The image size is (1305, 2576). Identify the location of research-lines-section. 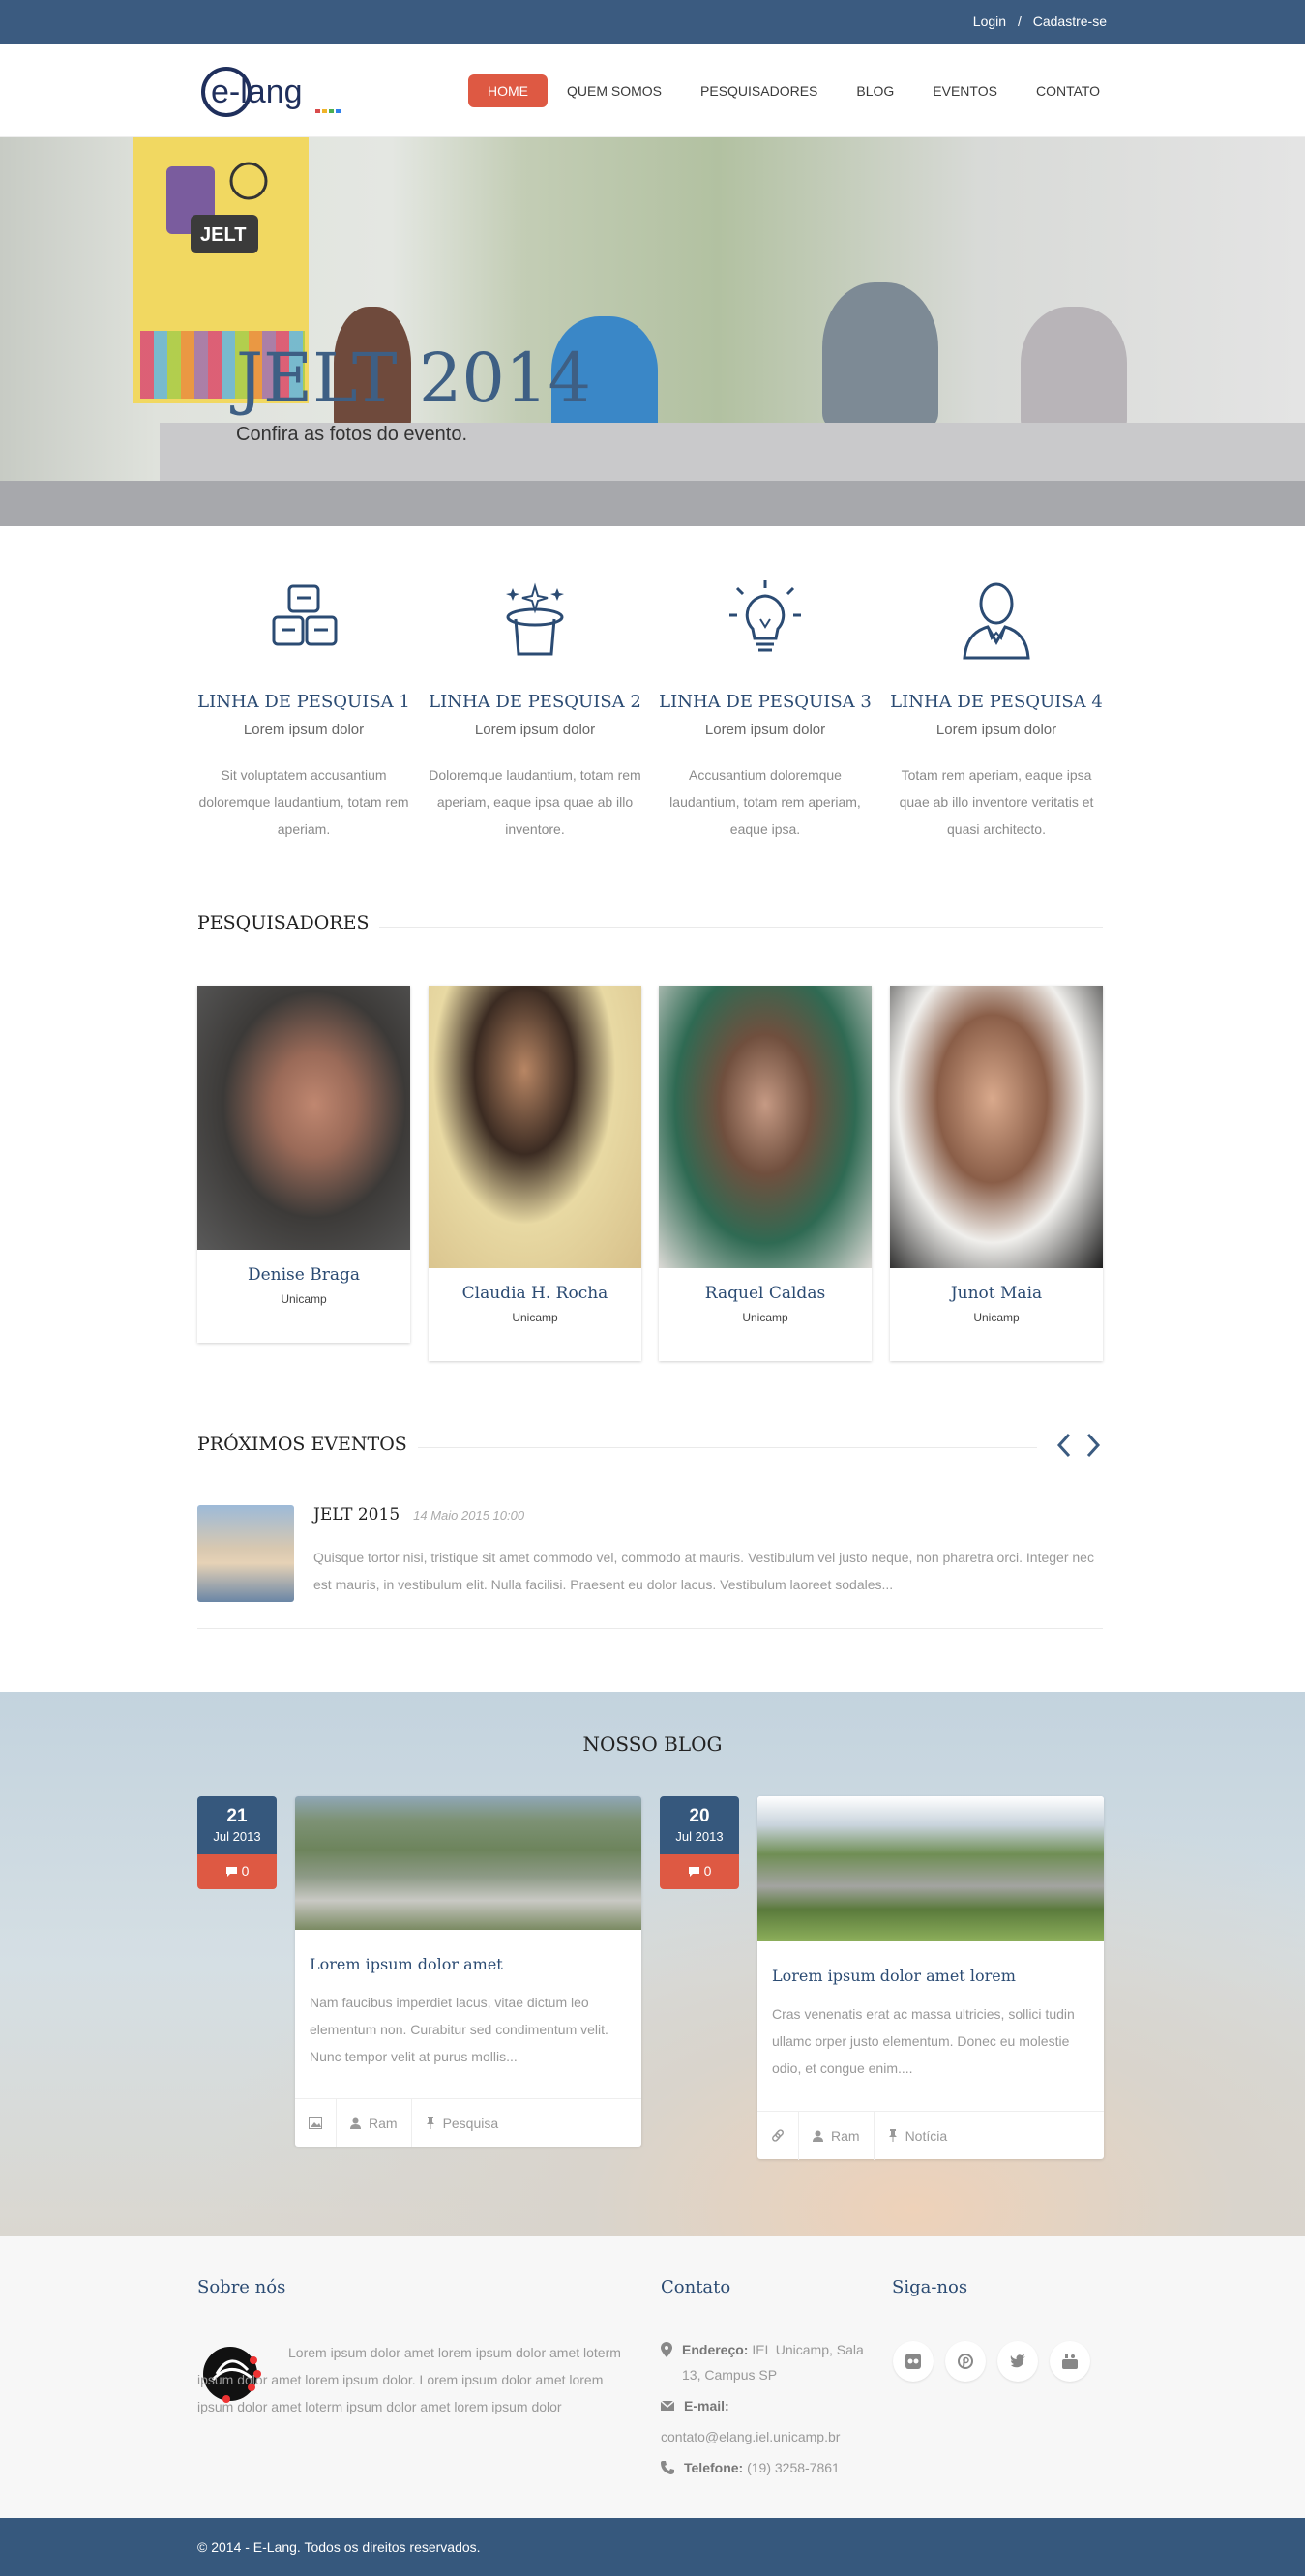
(652, 710).